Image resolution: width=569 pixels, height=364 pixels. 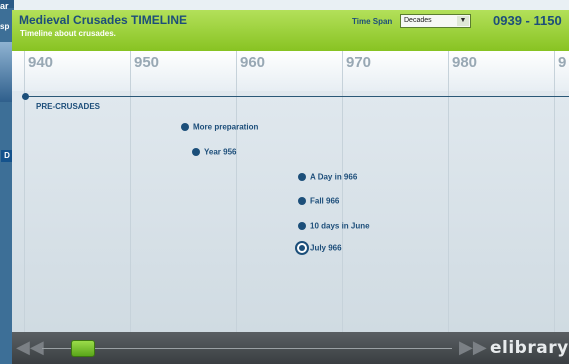 I want to click on background-window-title-fragment: ar, so click(x=4, y=6).